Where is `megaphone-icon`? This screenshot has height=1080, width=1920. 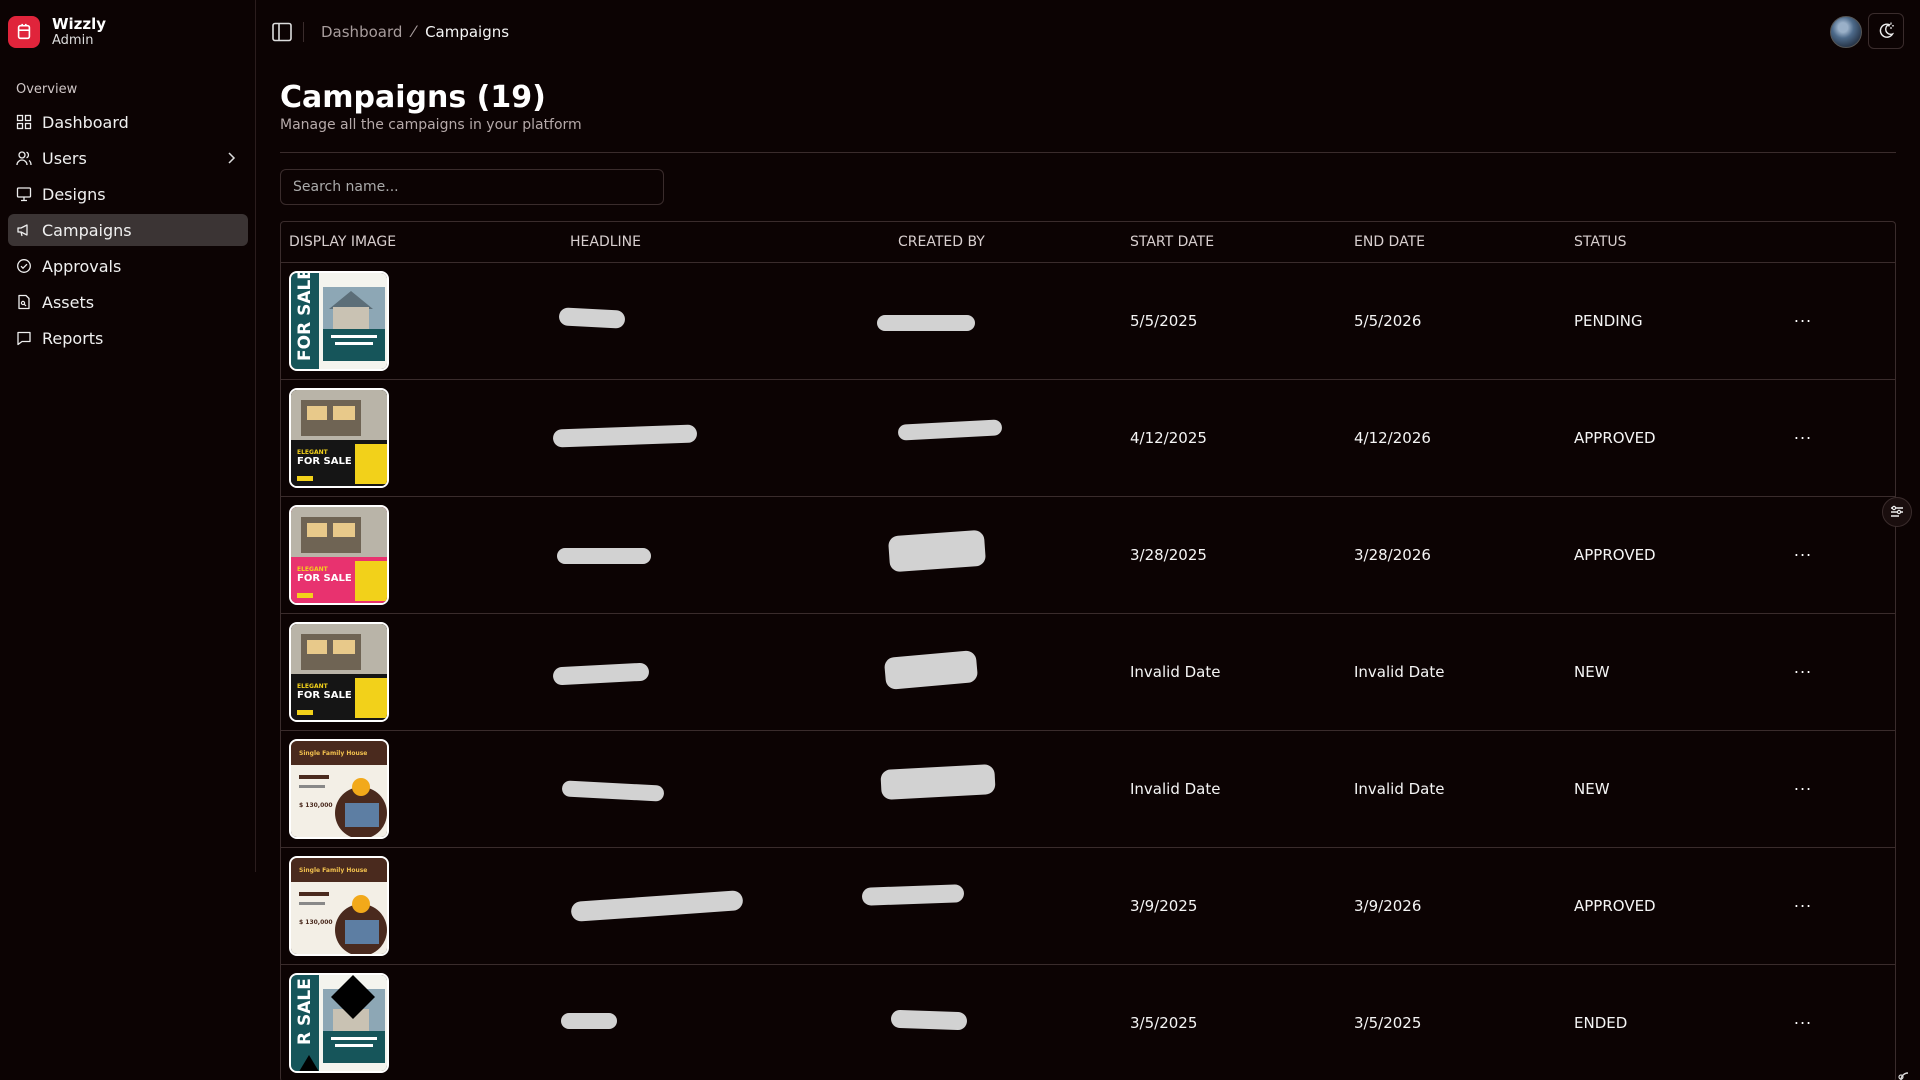 megaphone-icon is located at coordinates (22, 230).